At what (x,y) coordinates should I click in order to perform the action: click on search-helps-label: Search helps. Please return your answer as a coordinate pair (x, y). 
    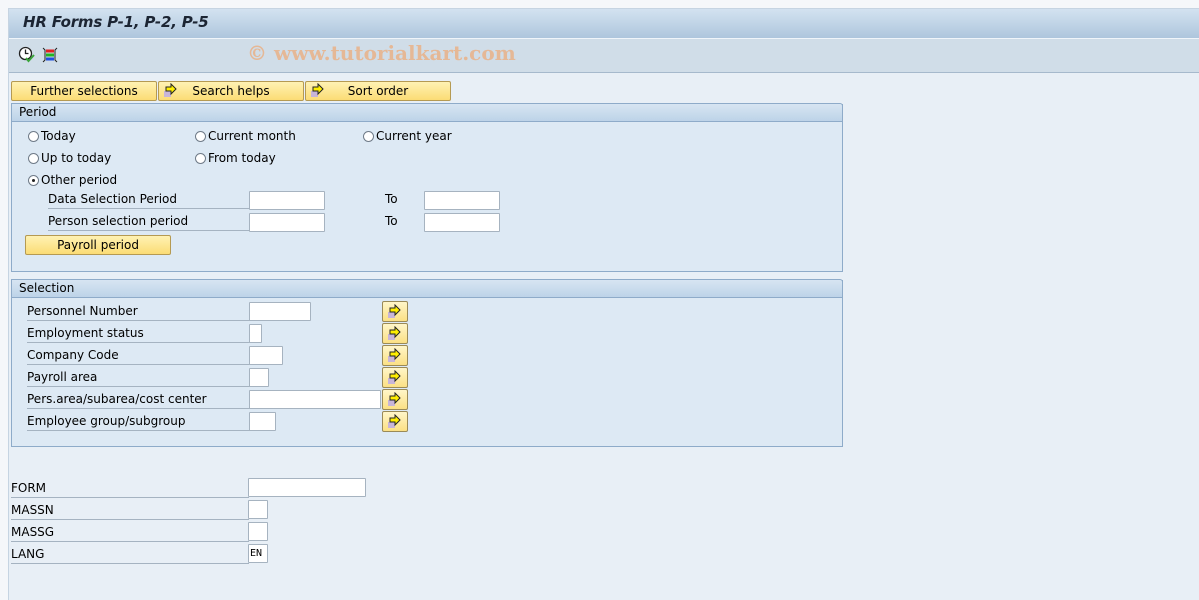
    Looking at the image, I should click on (231, 91).